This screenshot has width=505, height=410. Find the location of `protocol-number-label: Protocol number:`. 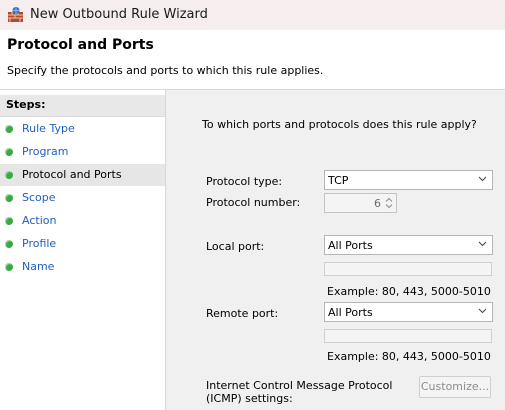

protocol-number-label: Protocol number: is located at coordinates (253, 202).